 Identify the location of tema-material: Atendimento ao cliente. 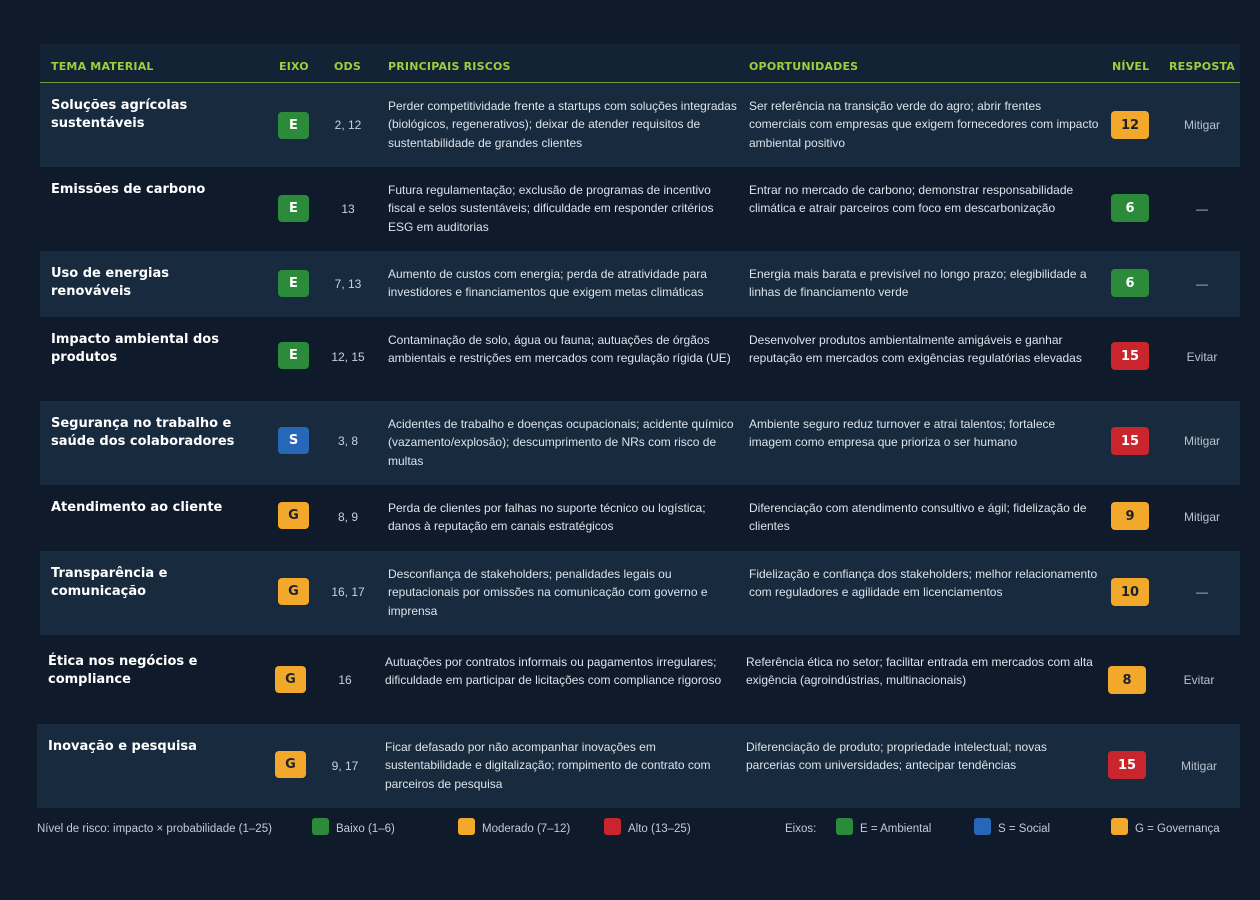
(137, 507).